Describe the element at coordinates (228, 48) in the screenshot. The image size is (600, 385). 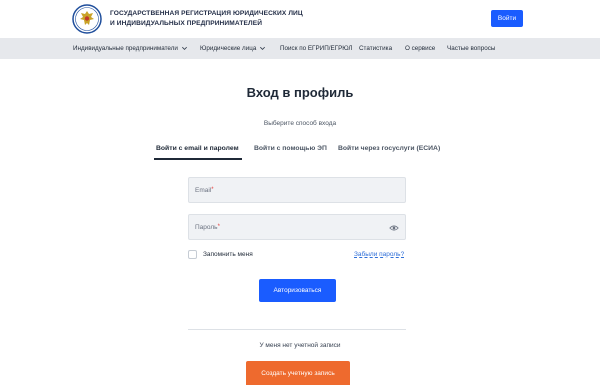
I see `nav-item-label: Юридические лица` at that location.